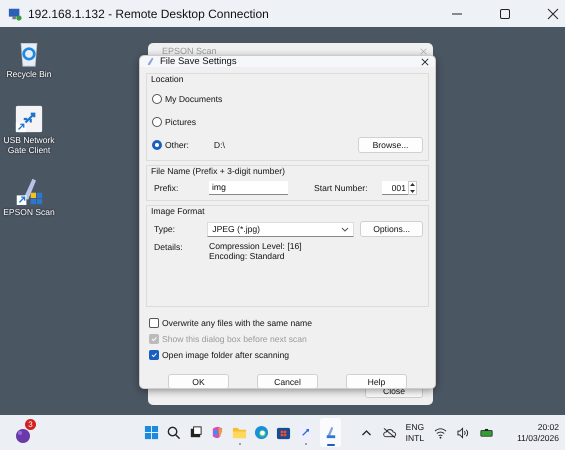 The image size is (565, 450). Describe the element at coordinates (262, 432) in the screenshot. I see `browser-icon` at that location.